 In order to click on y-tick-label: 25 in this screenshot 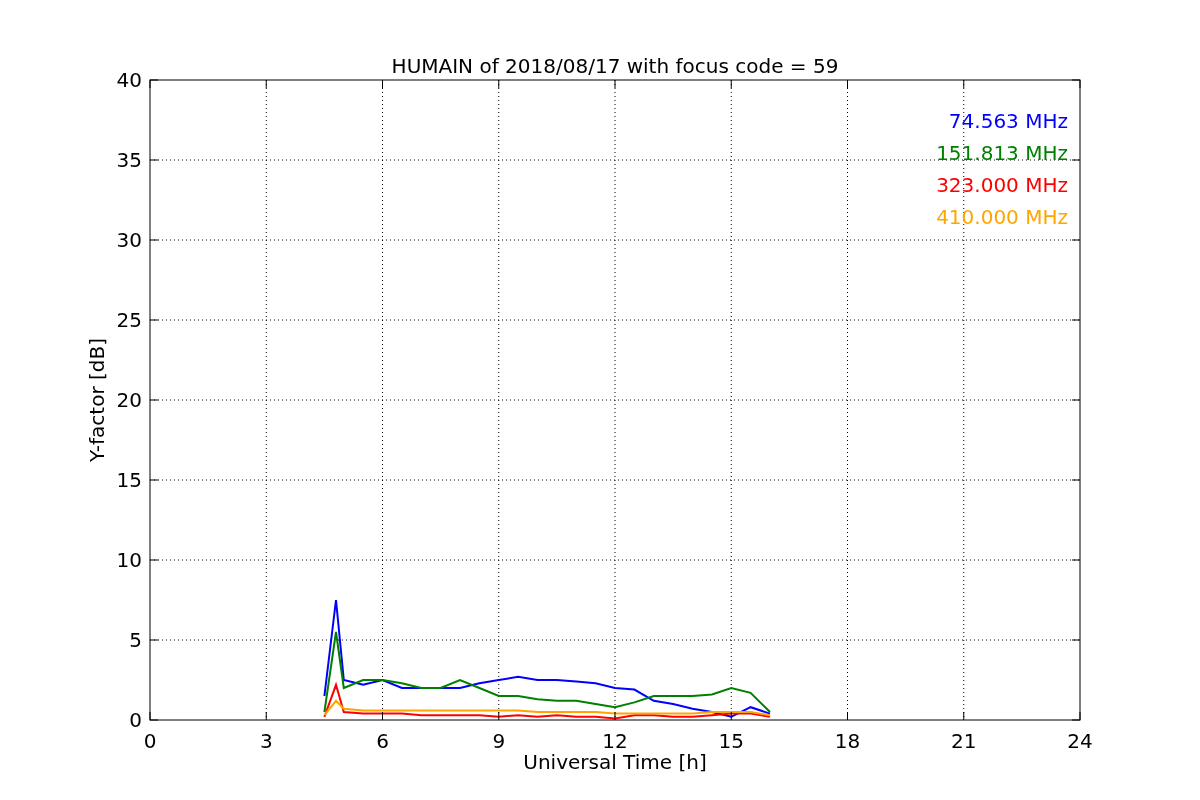, I will do `click(129, 320)`.